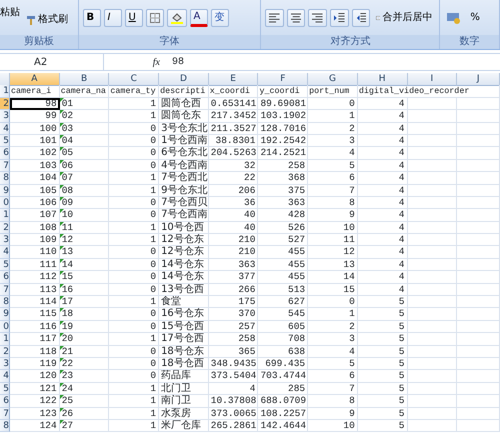  Describe the element at coordinates (296, 17) in the screenshot. I see `align-center-button` at that location.